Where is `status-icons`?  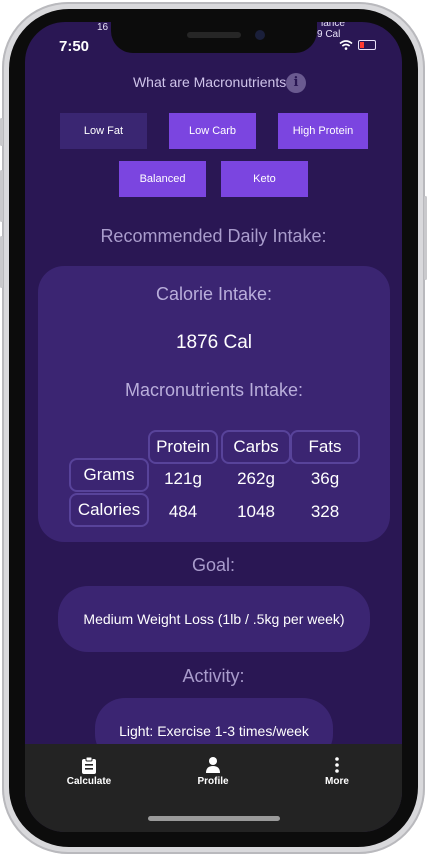 status-icons is located at coordinates (357, 45).